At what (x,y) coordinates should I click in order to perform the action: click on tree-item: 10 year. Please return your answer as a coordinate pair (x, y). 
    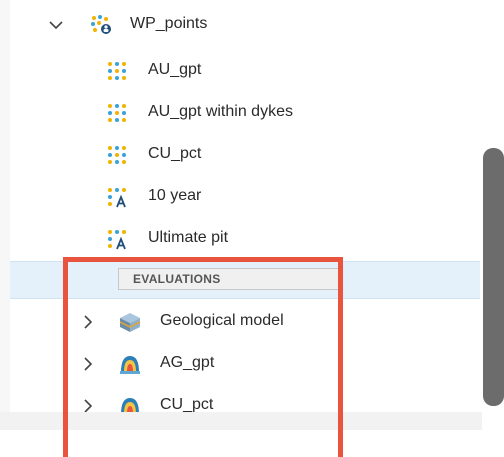
    Looking at the image, I should click on (246, 197).